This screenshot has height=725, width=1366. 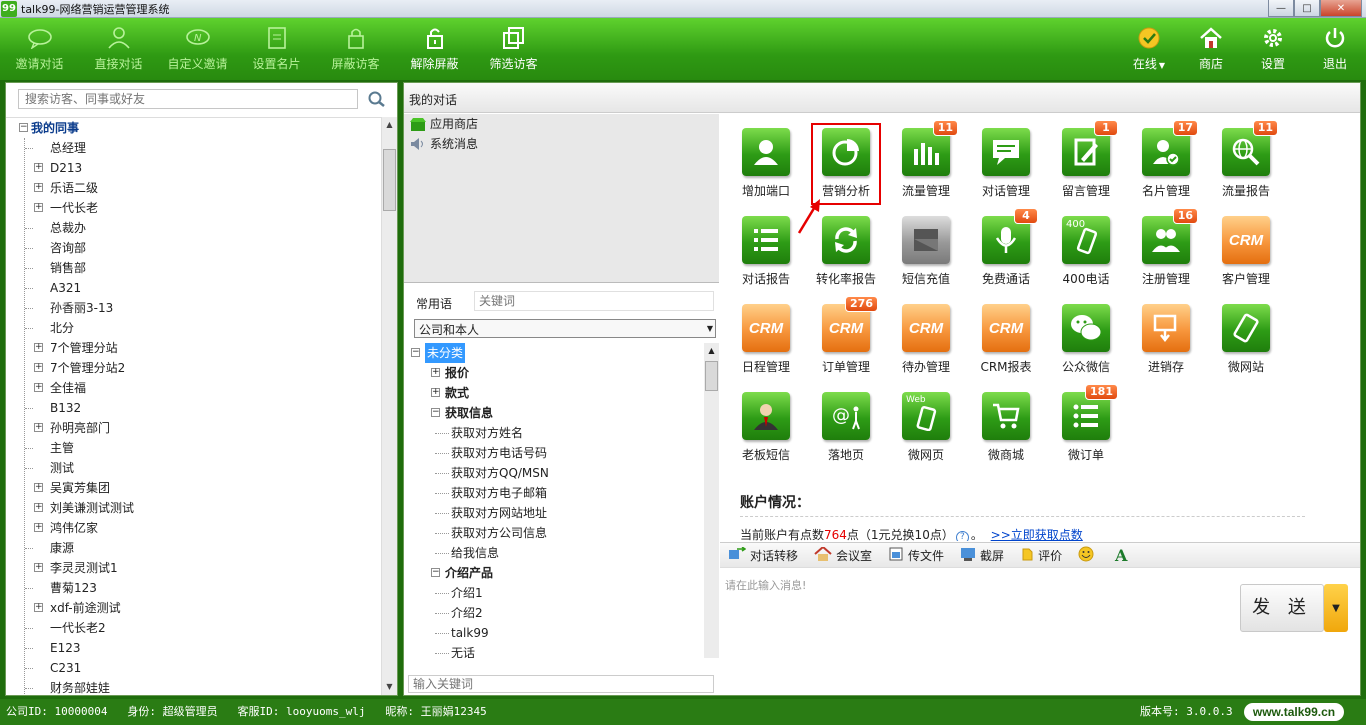 What do you see at coordinates (389, 687) in the screenshot?
I see `scroll-down-icon: ▼` at bounding box center [389, 687].